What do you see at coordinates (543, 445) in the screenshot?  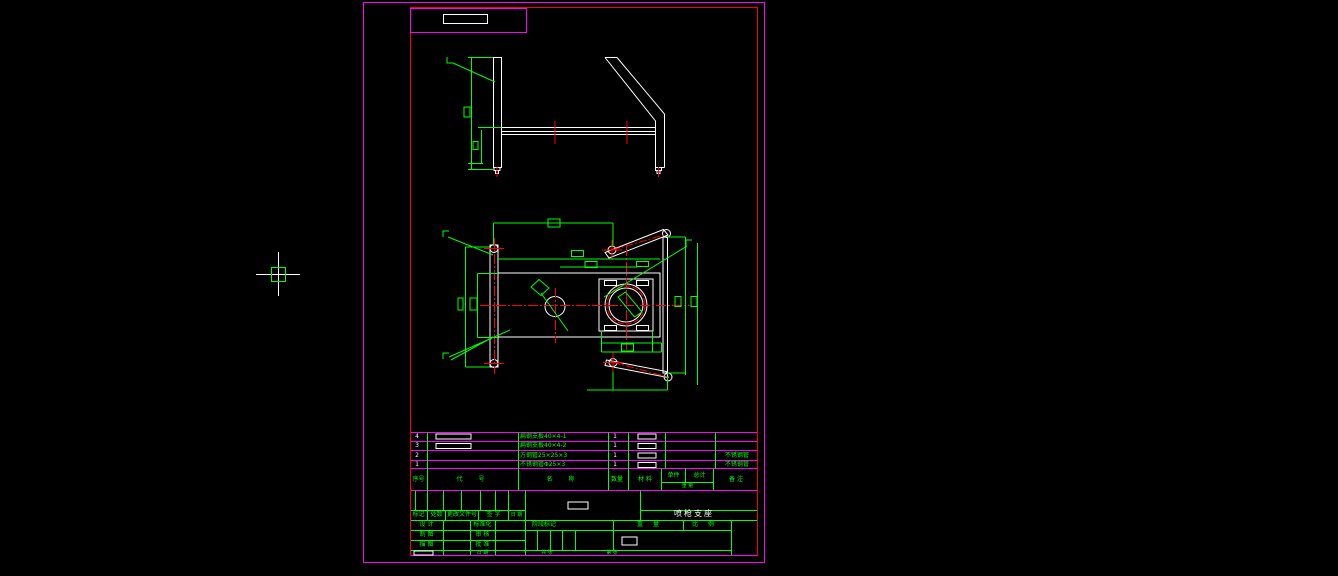 I see `bom-row-name: 扁钢支板40×4-2` at bounding box center [543, 445].